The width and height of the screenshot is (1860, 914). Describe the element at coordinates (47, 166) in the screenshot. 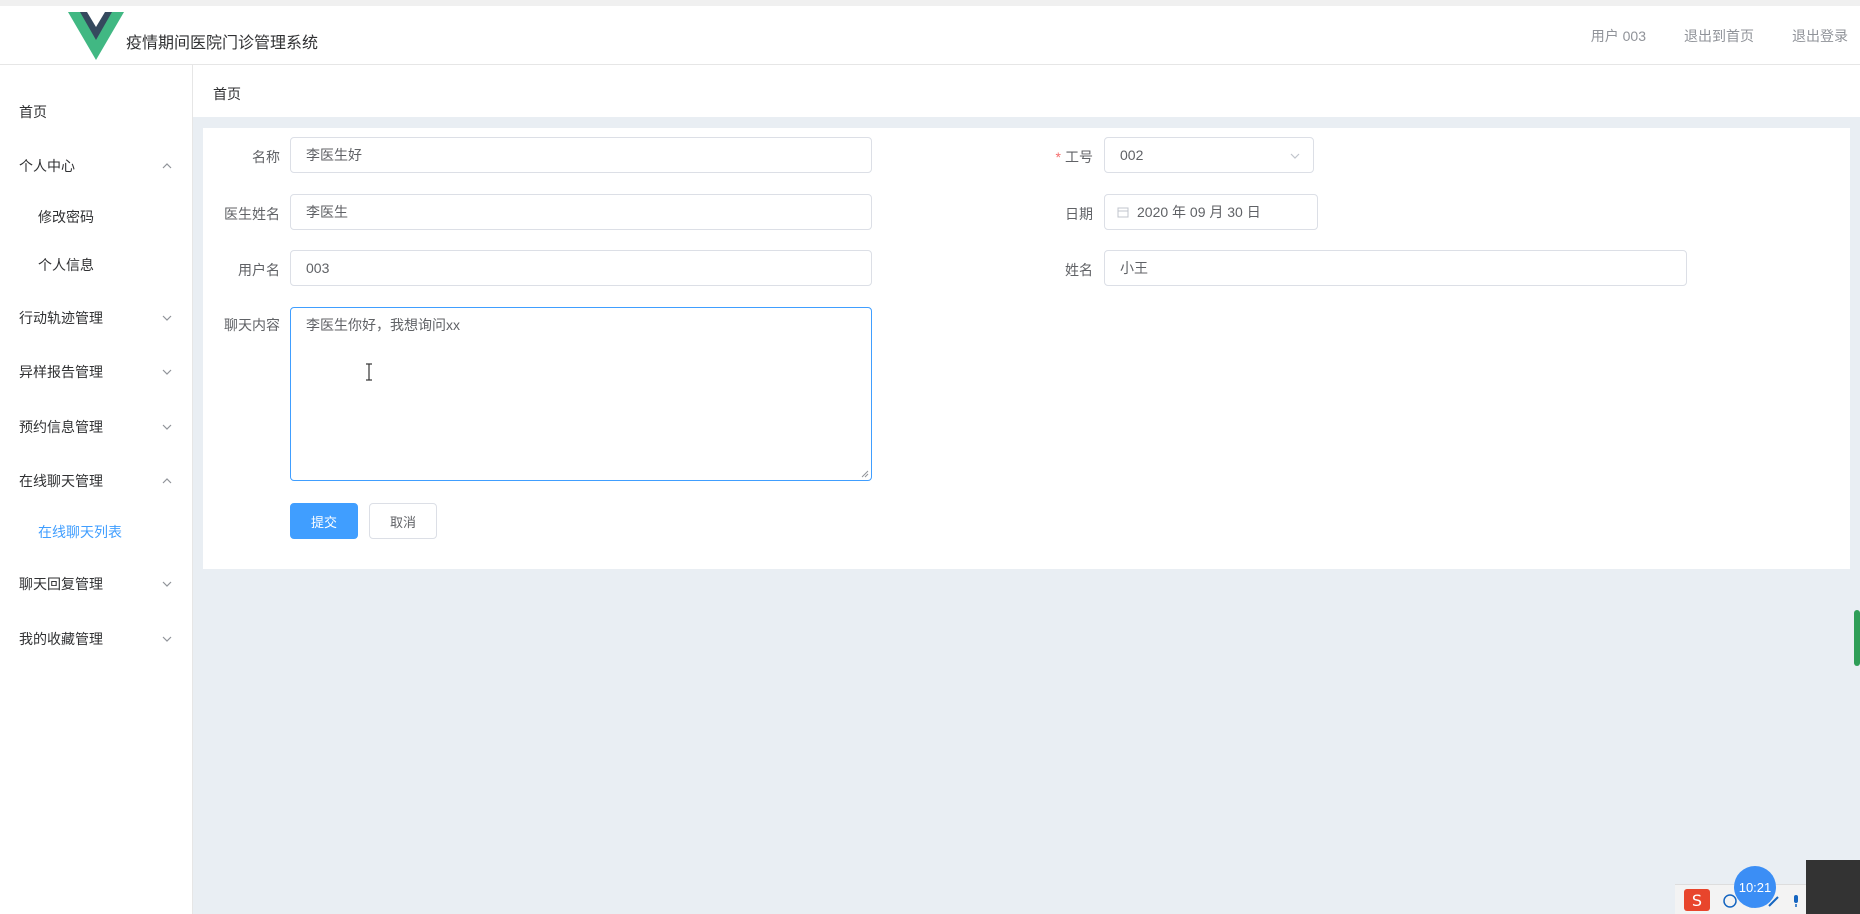

I see `sidebar-item-label: 个人中心` at that location.